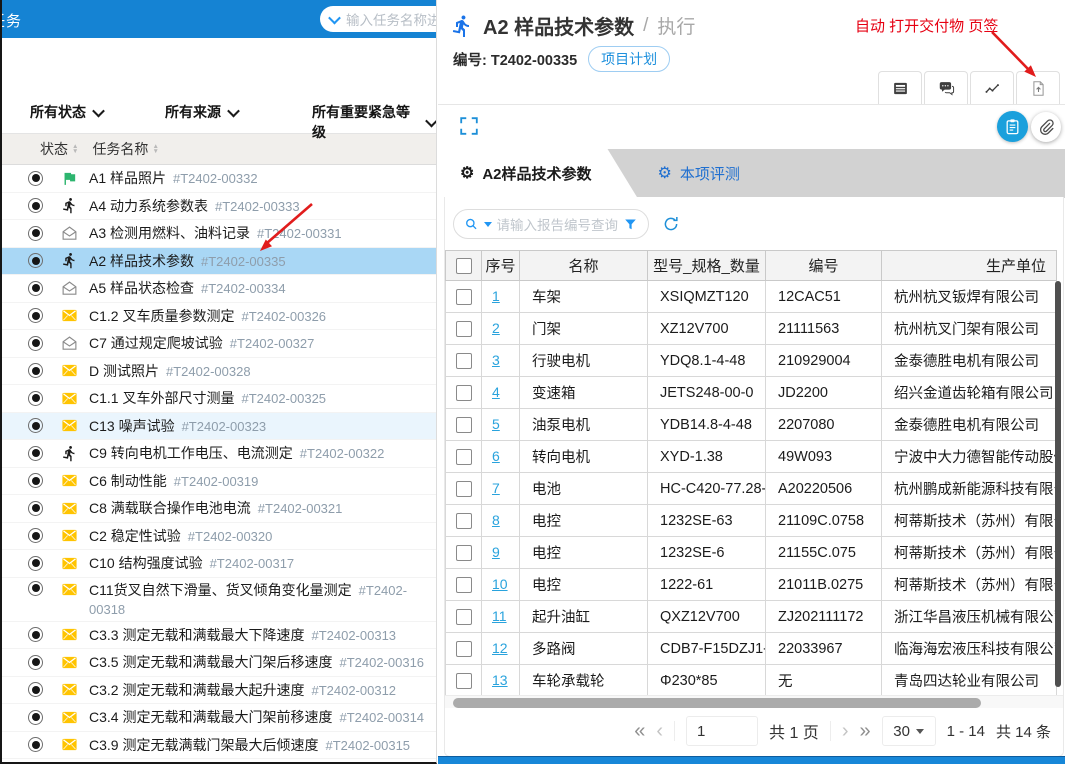 Image resolution: width=1065 pixels, height=764 pixels. I want to click on table-row: 4 变速箱 JETS248-00-0 JD2200 绍兴金道齿轮箱有限公司, so click(751, 392).